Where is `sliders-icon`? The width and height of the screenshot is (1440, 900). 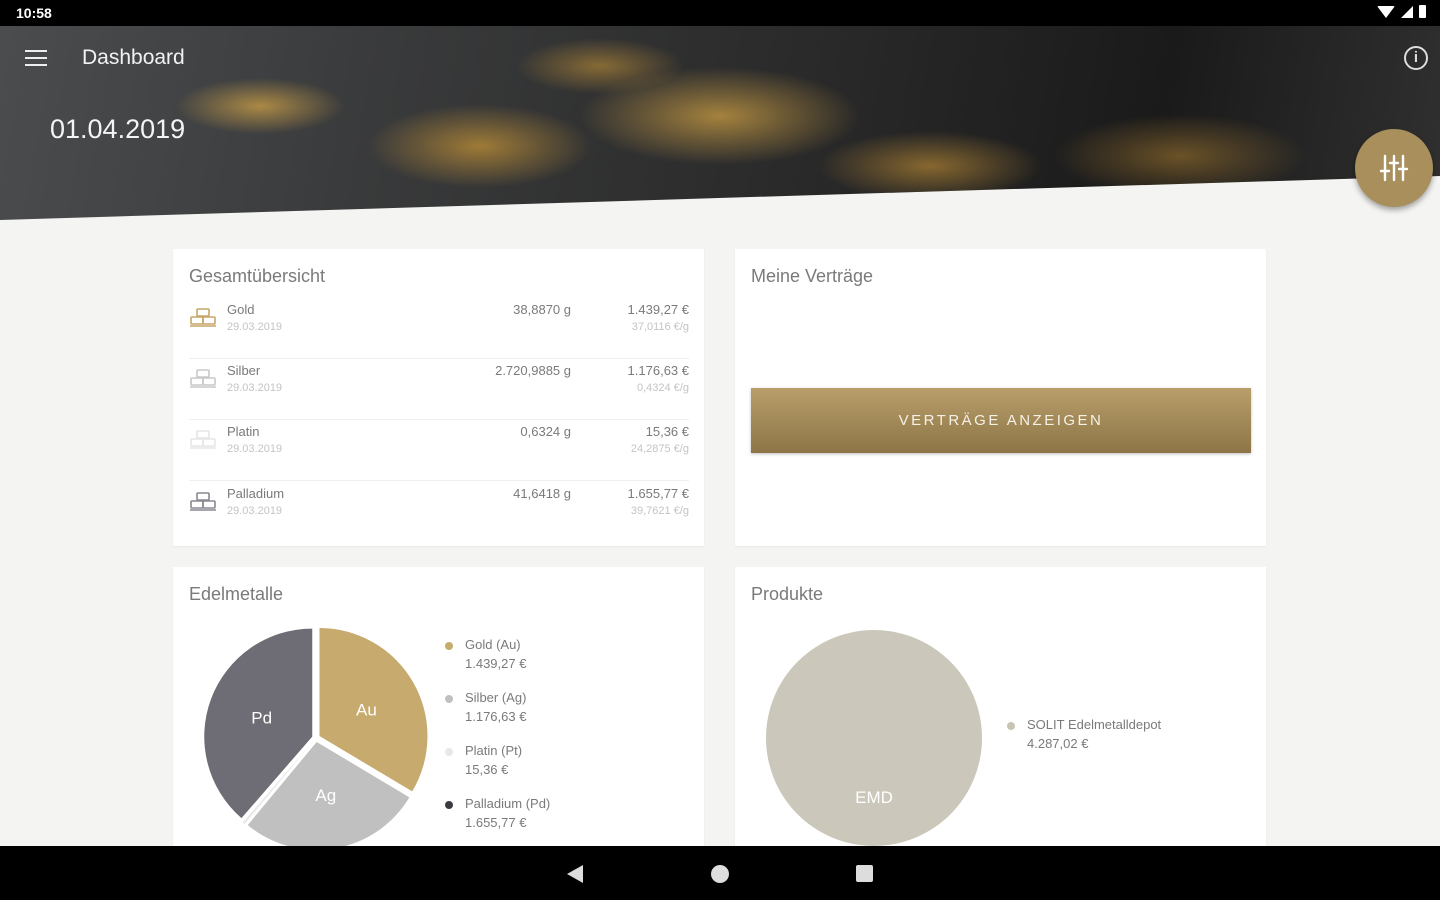
sliders-icon is located at coordinates (1394, 168).